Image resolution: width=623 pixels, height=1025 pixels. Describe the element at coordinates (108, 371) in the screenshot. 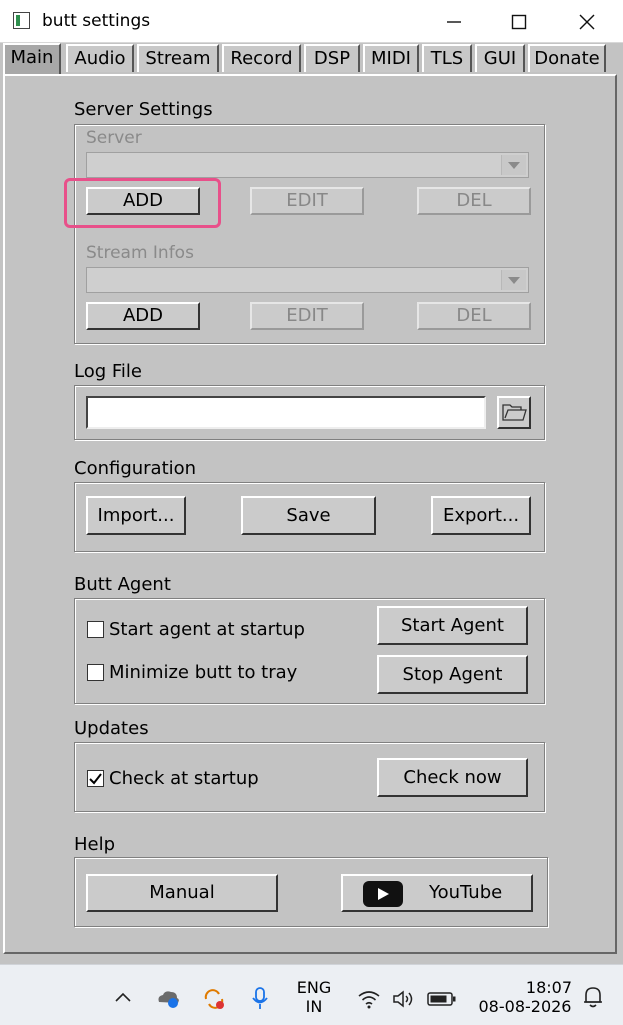

I see `log-file-heading: Log File` at that location.